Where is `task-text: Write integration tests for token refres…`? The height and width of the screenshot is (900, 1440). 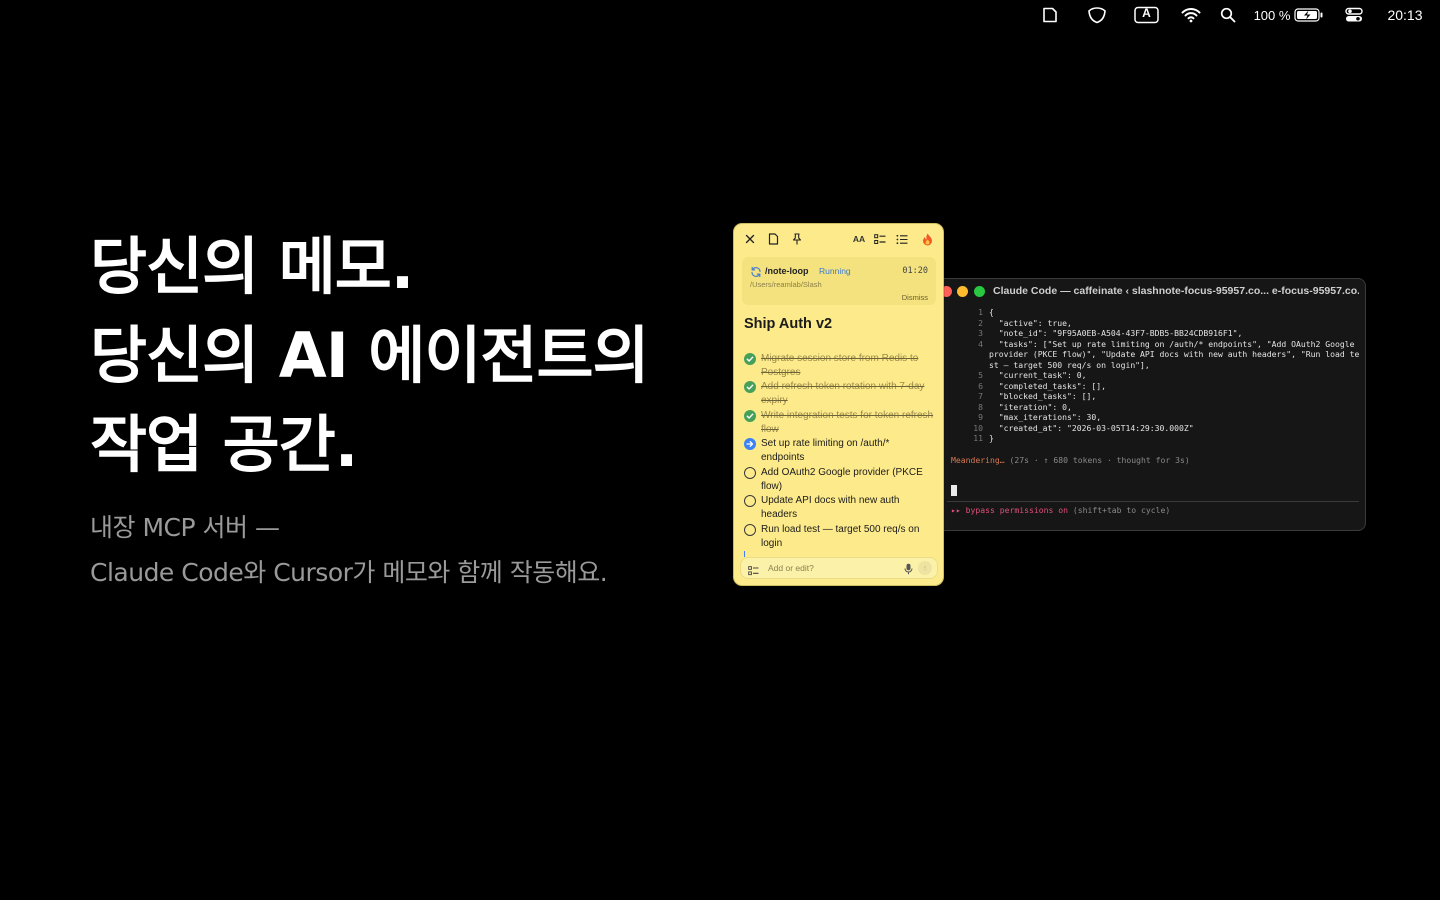
task-text: Write integration tests for token refres… is located at coordinates (847, 422).